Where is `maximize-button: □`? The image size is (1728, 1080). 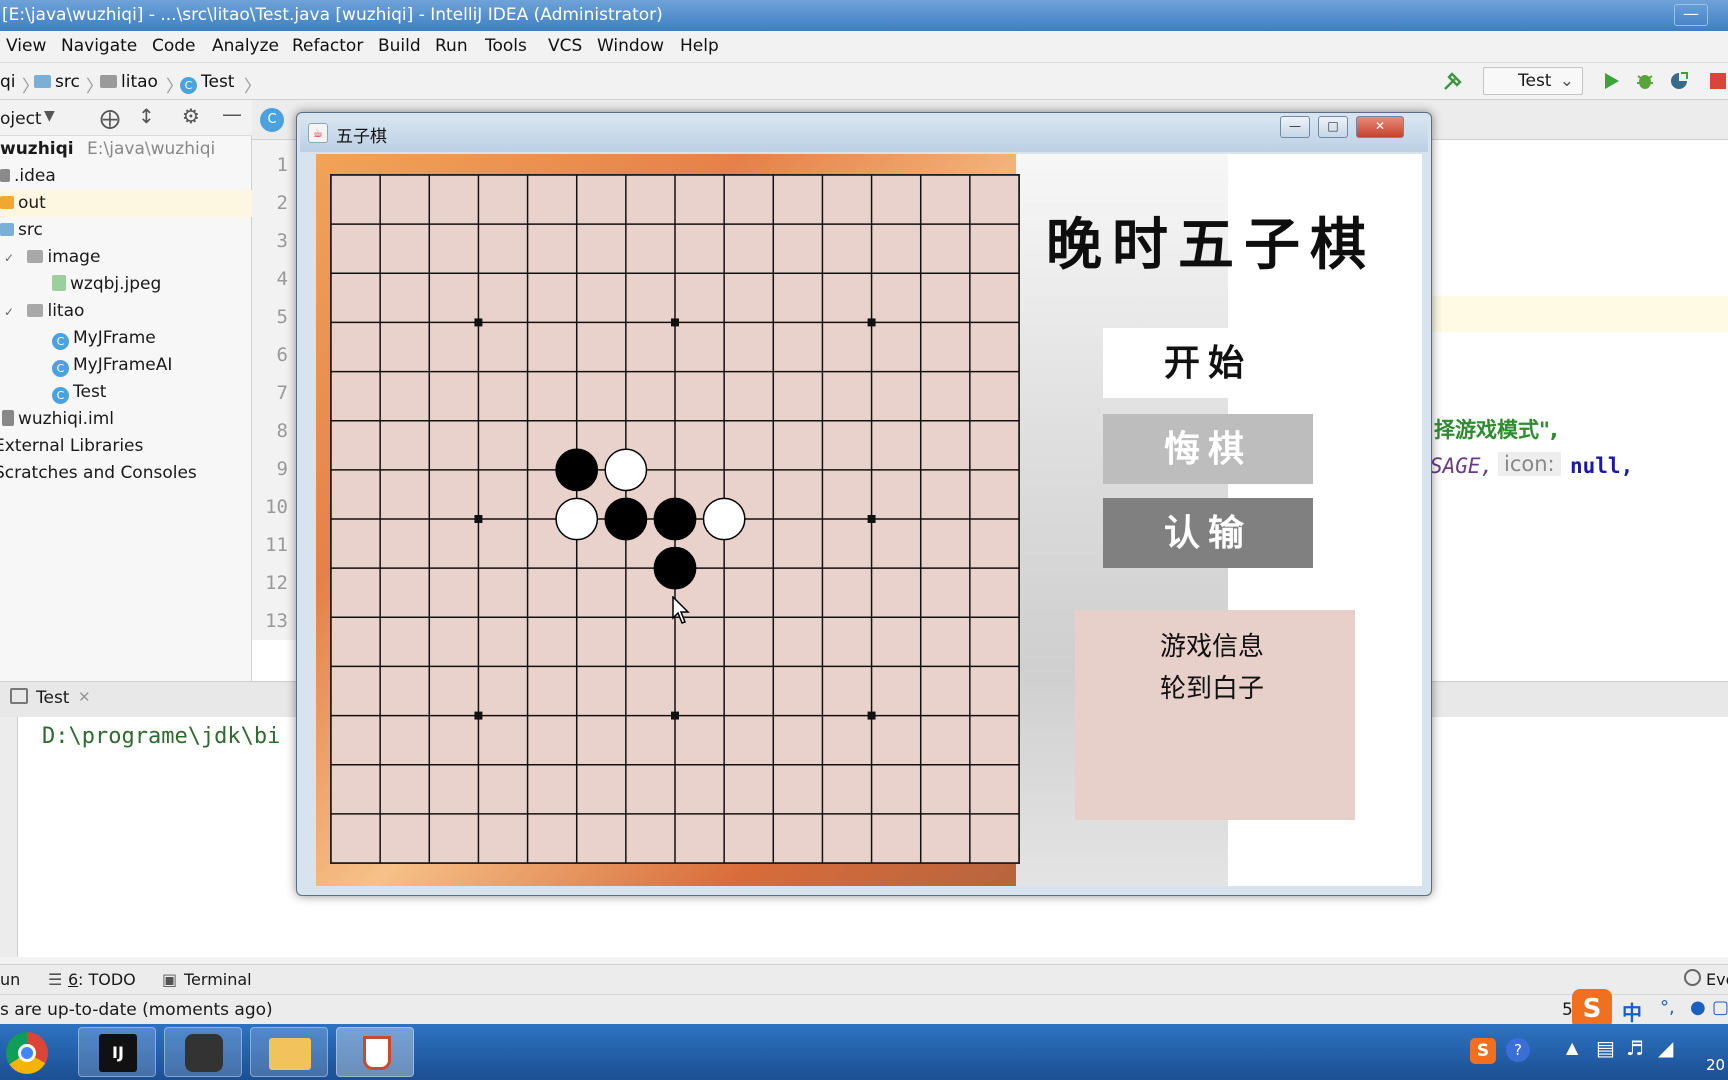 maximize-button: □ is located at coordinates (1333, 127).